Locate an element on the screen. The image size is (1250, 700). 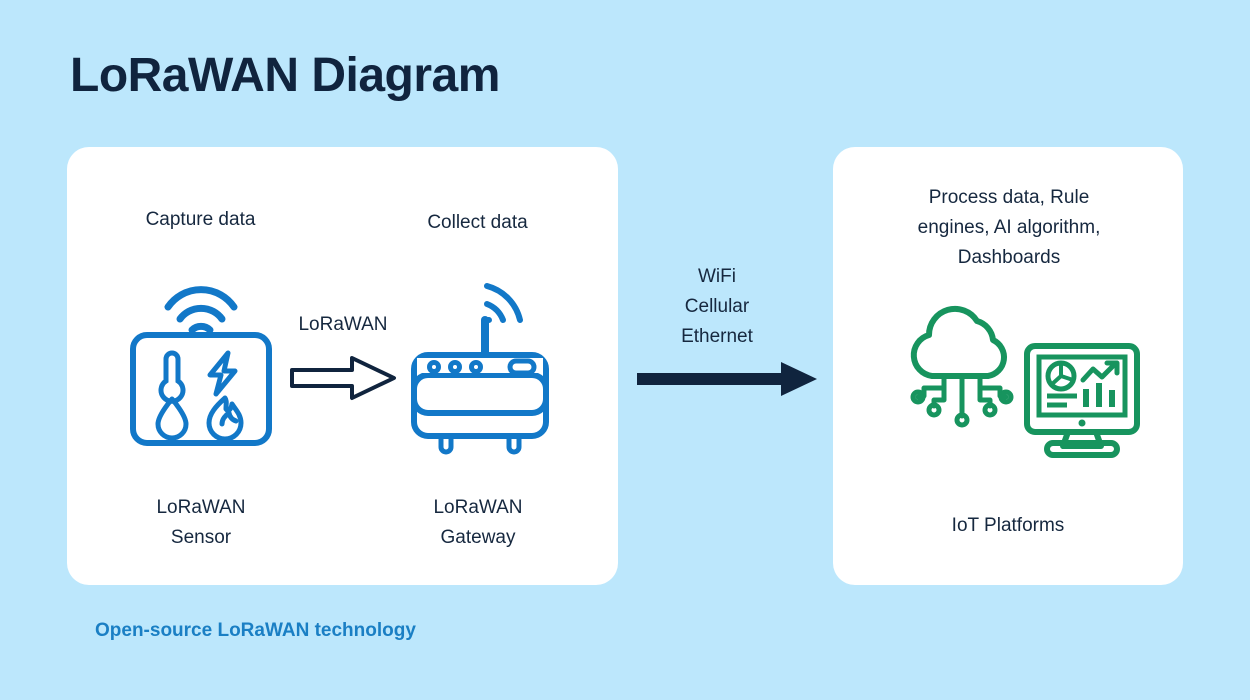
sensor-caption-line2: Sensor is located at coordinates (201, 537).